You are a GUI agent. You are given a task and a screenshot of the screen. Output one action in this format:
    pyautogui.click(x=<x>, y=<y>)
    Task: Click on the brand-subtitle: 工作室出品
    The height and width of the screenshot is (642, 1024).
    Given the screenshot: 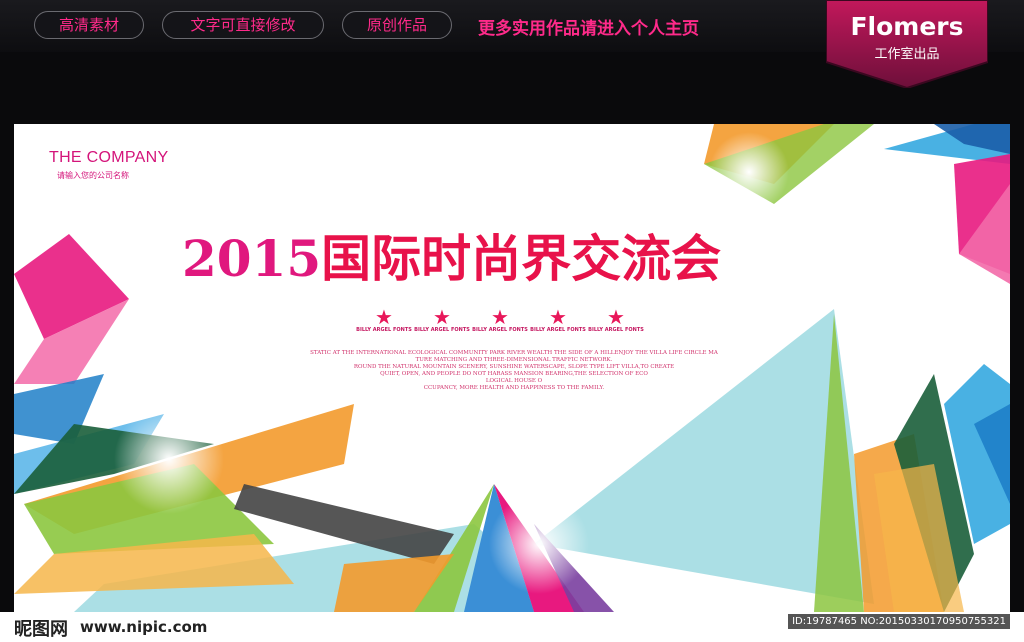 What is the action you would take?
    pyautogui.click(x=907, y=54)
    